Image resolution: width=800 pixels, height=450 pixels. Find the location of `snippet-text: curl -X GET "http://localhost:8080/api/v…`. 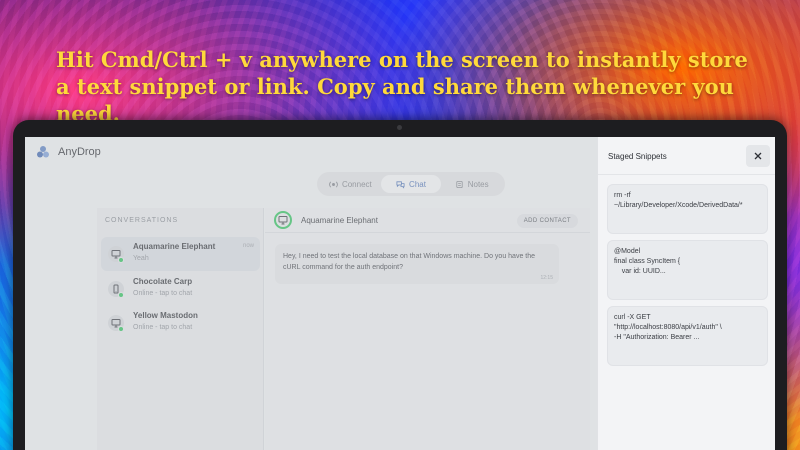

snippet-text: curl -X GET "http://localhost:8080/api/v… is located at coordinates (668, 327).